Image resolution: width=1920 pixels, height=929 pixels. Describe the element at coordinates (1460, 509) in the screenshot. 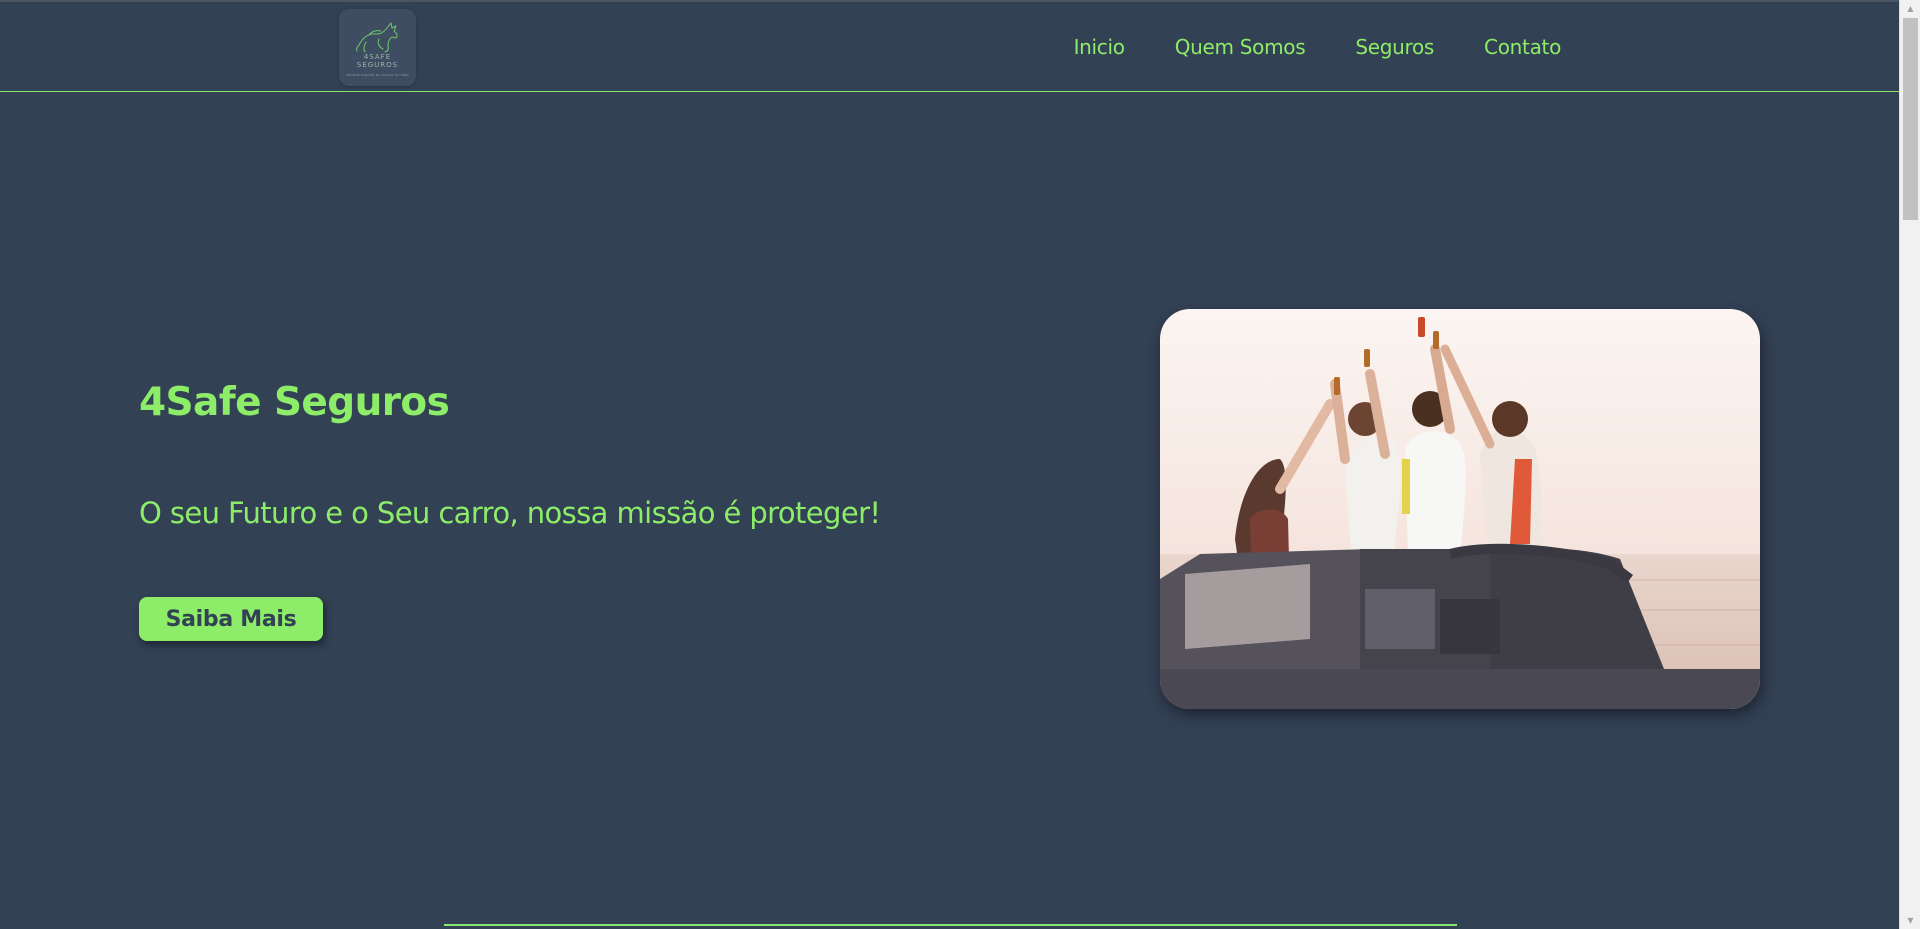

I see `hero-photo` at that location.